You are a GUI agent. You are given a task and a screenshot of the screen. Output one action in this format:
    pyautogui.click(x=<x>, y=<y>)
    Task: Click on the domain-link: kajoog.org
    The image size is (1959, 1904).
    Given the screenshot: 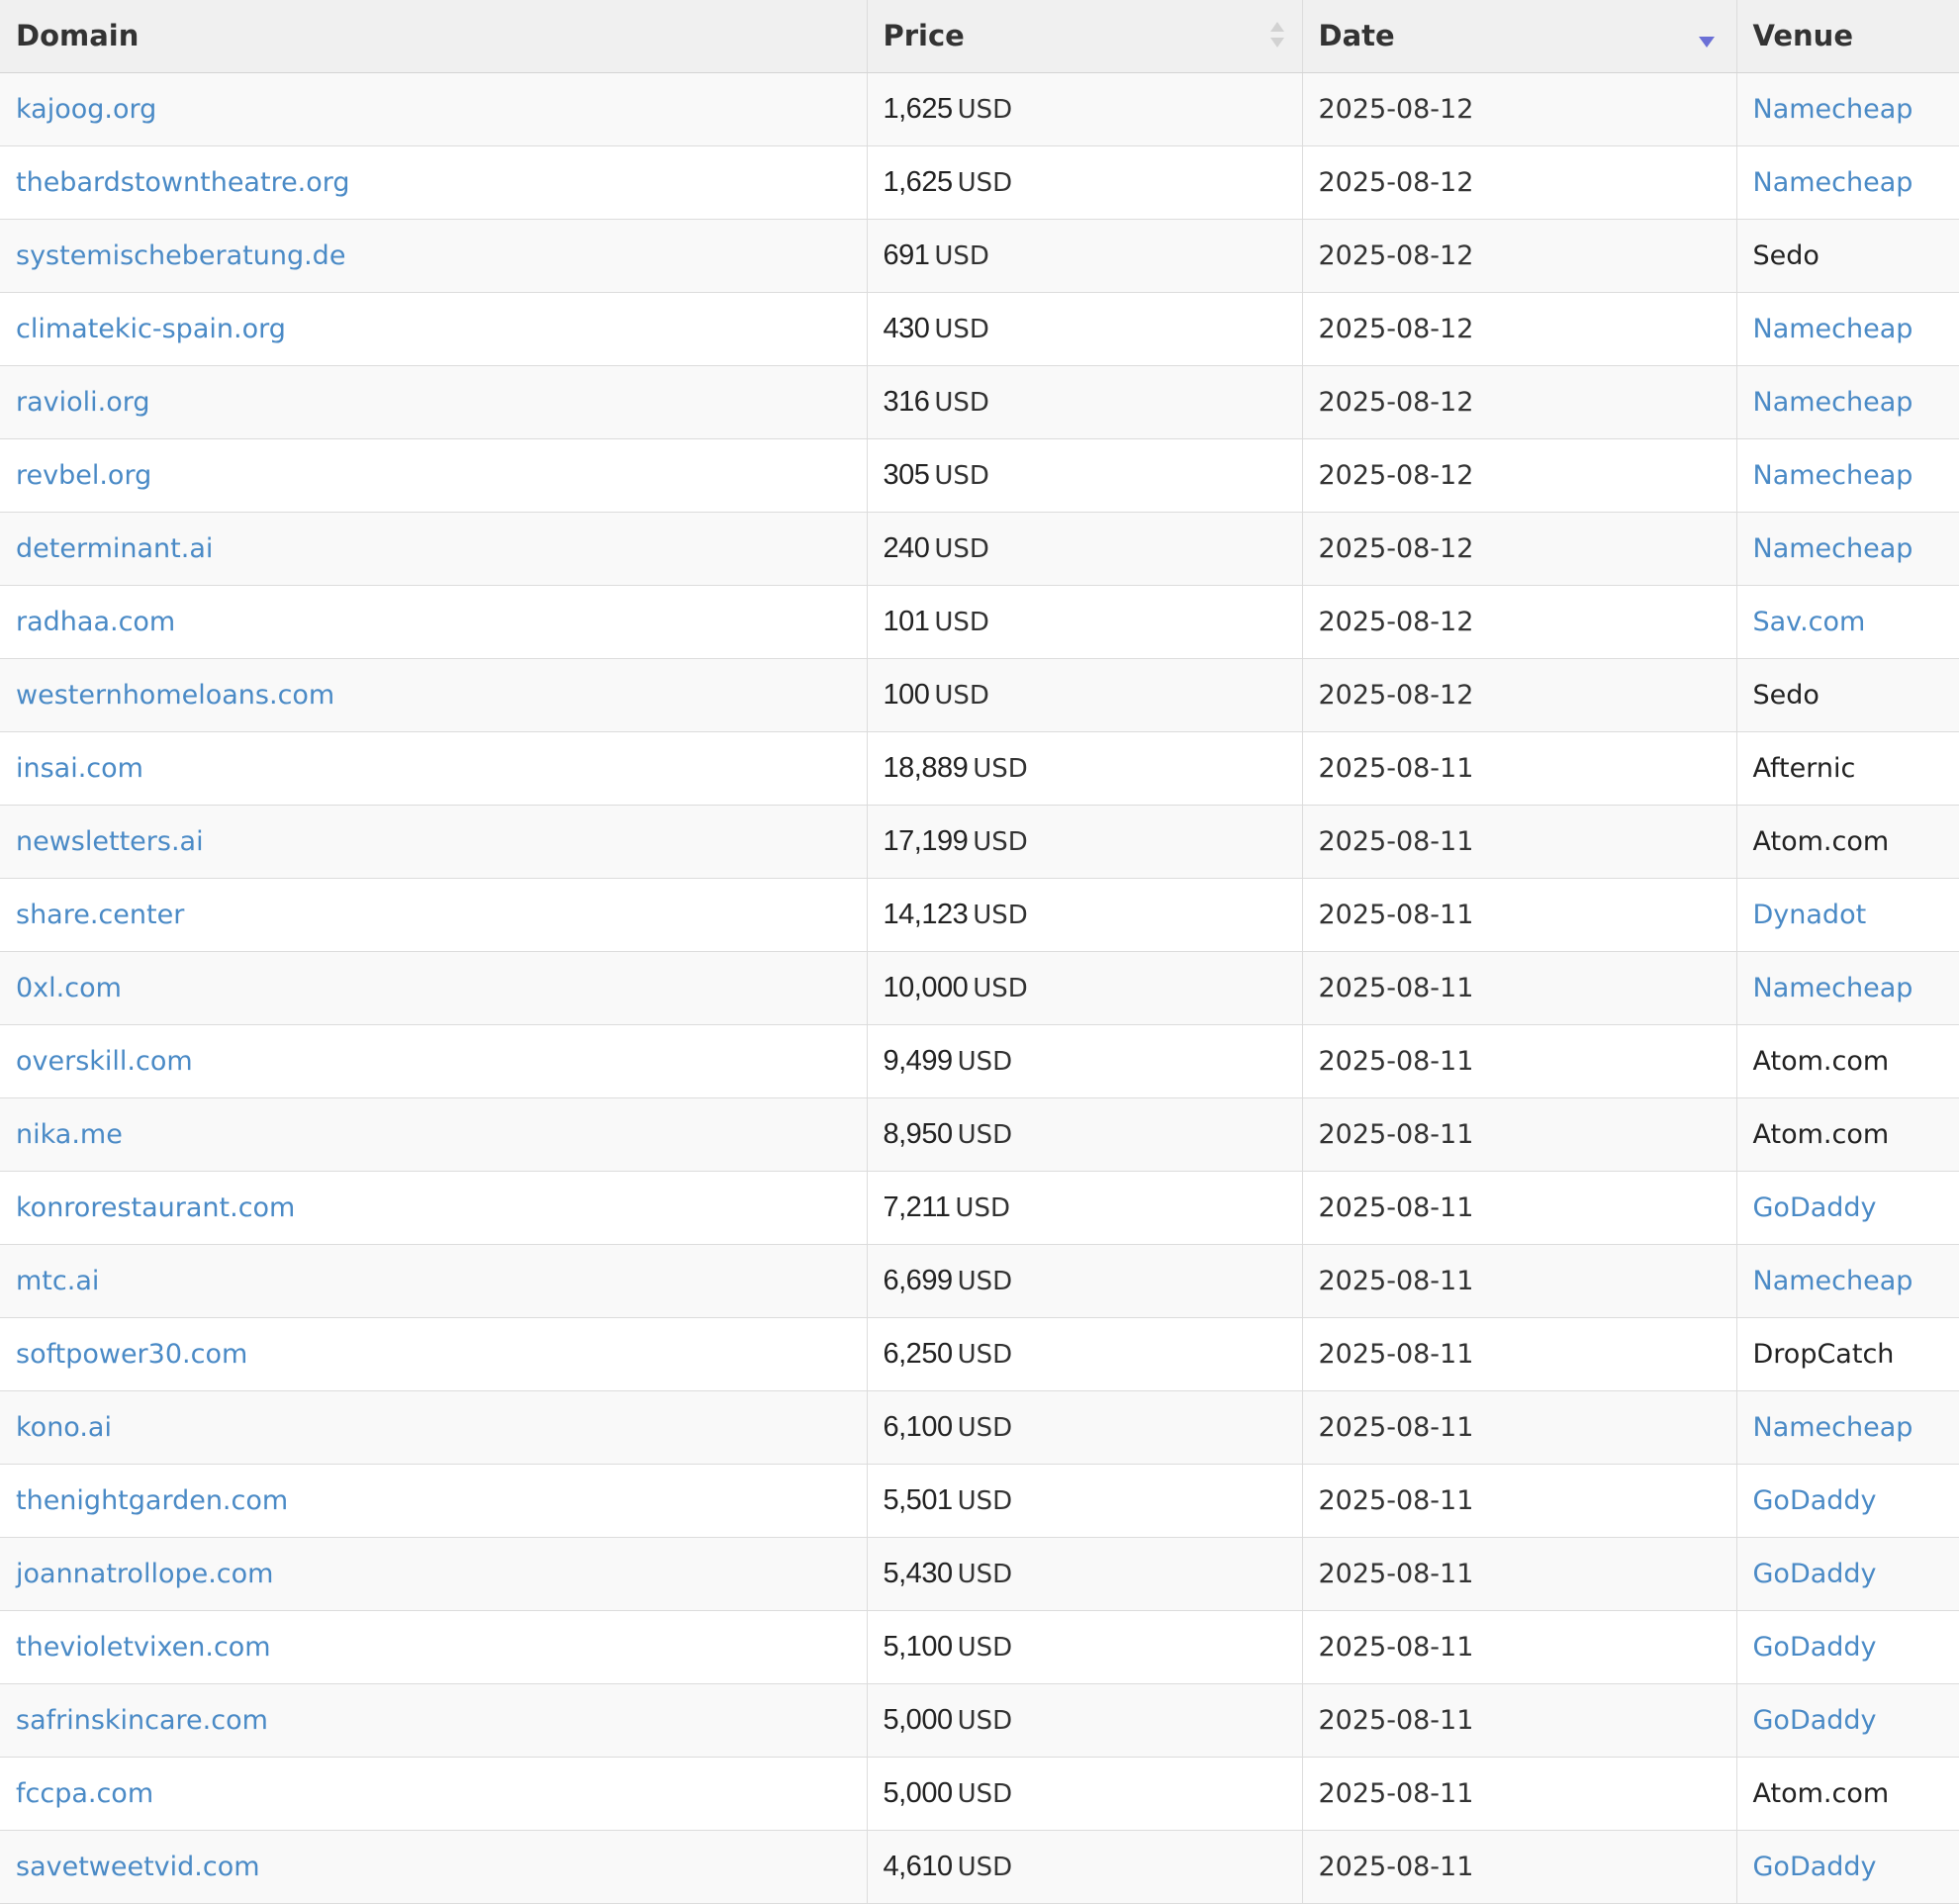 What is the action you would take?
    pyautogui.click(x=86, y=109)
    